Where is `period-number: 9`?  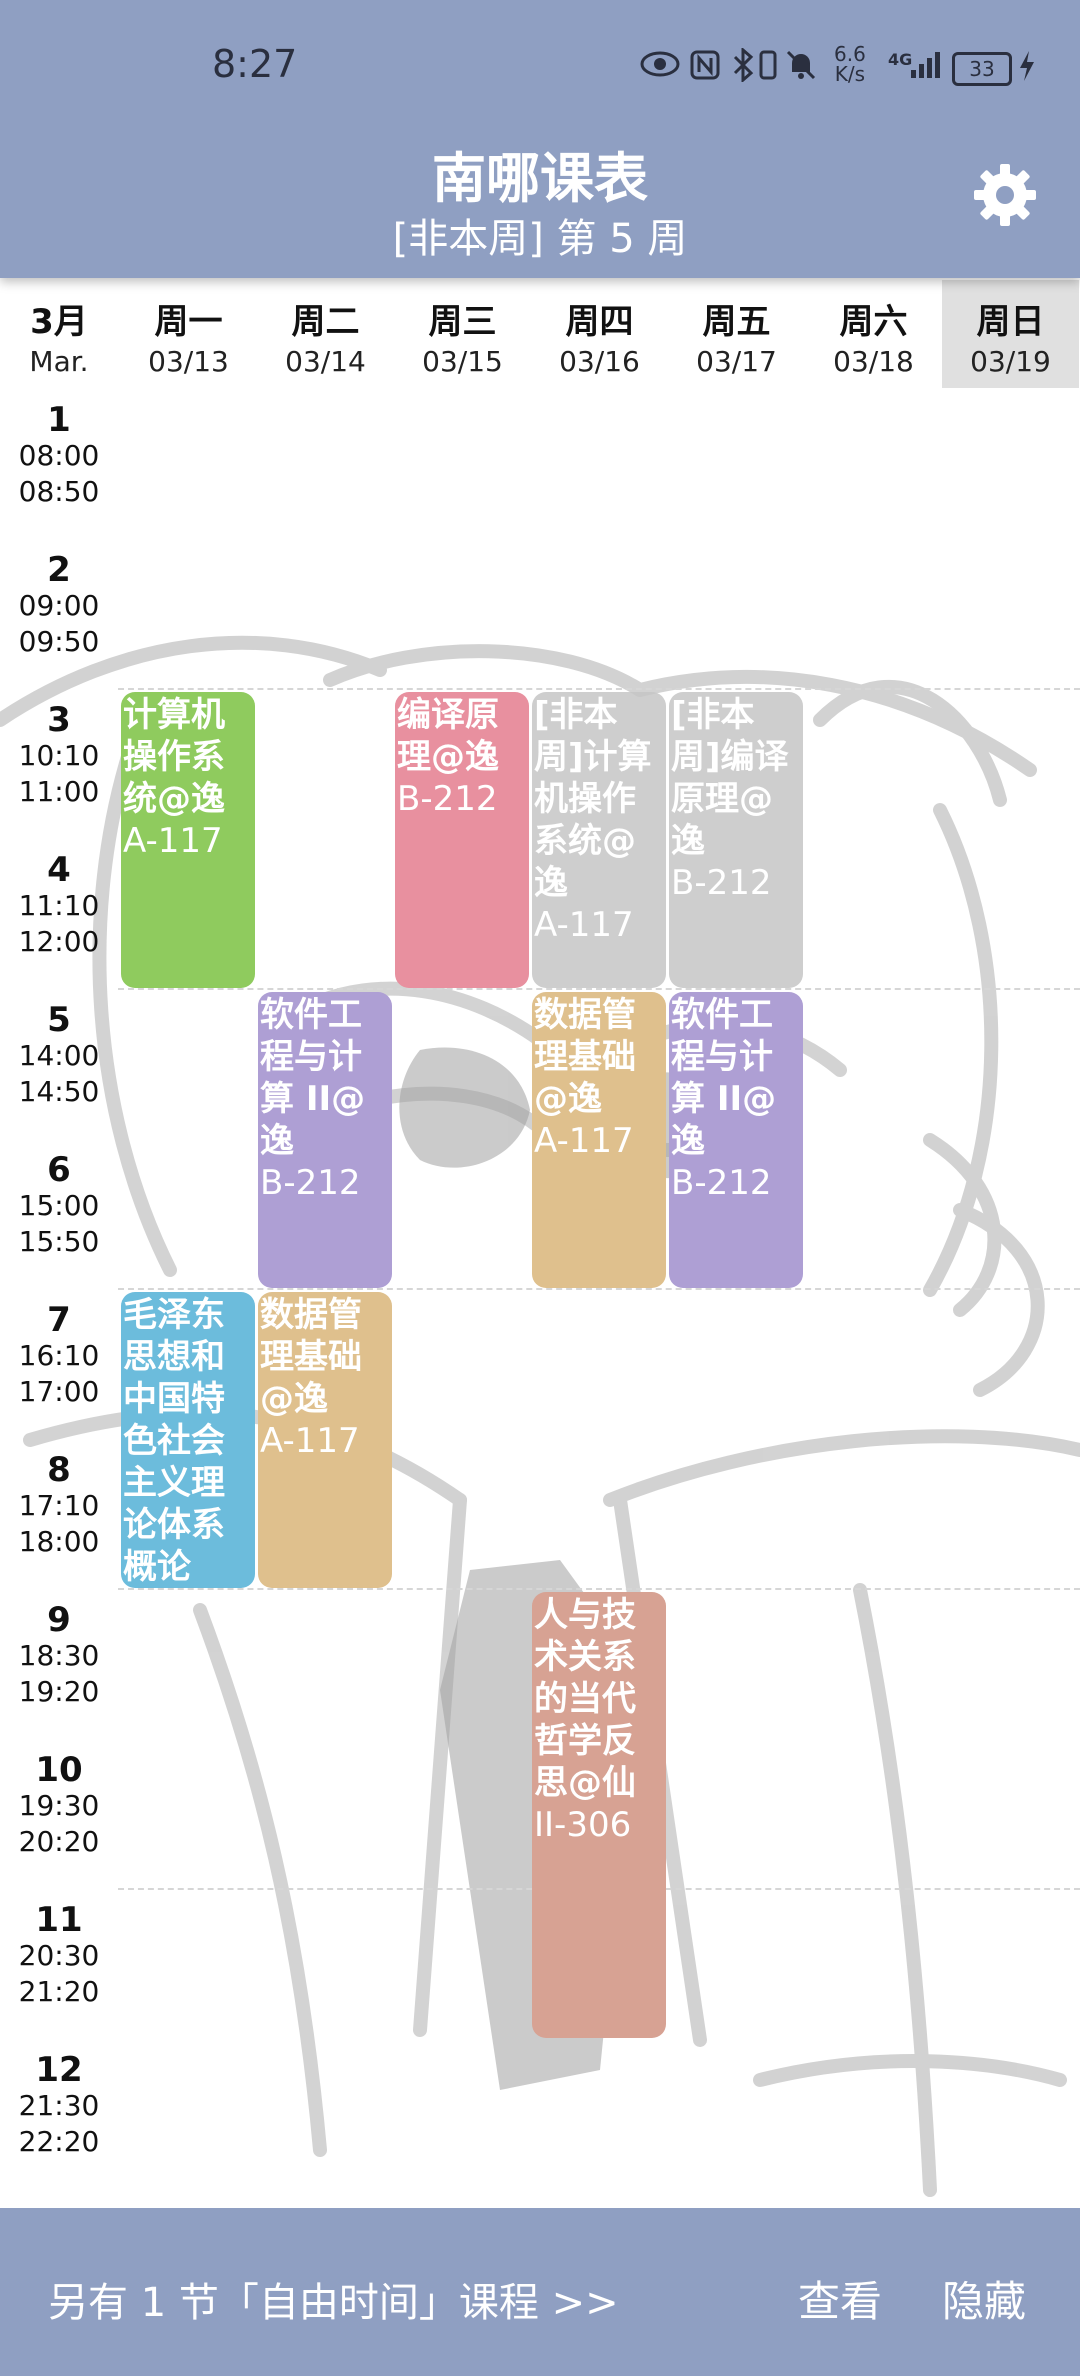 period-number: 9 is located at coordinates (59, 1620).